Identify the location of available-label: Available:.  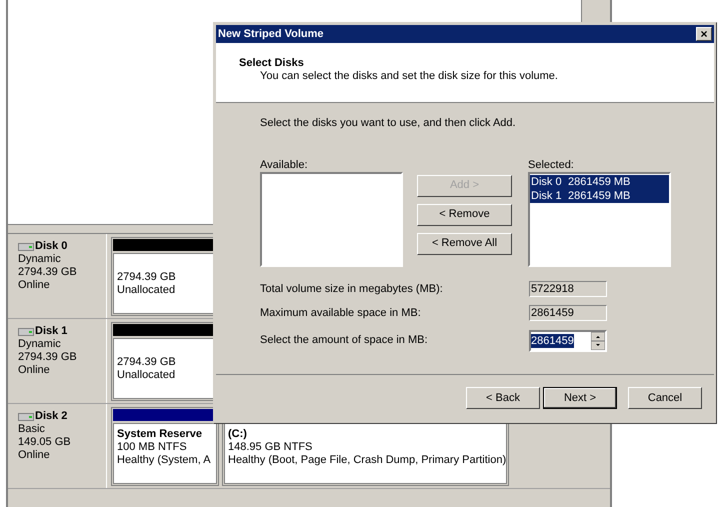
(284, 165).